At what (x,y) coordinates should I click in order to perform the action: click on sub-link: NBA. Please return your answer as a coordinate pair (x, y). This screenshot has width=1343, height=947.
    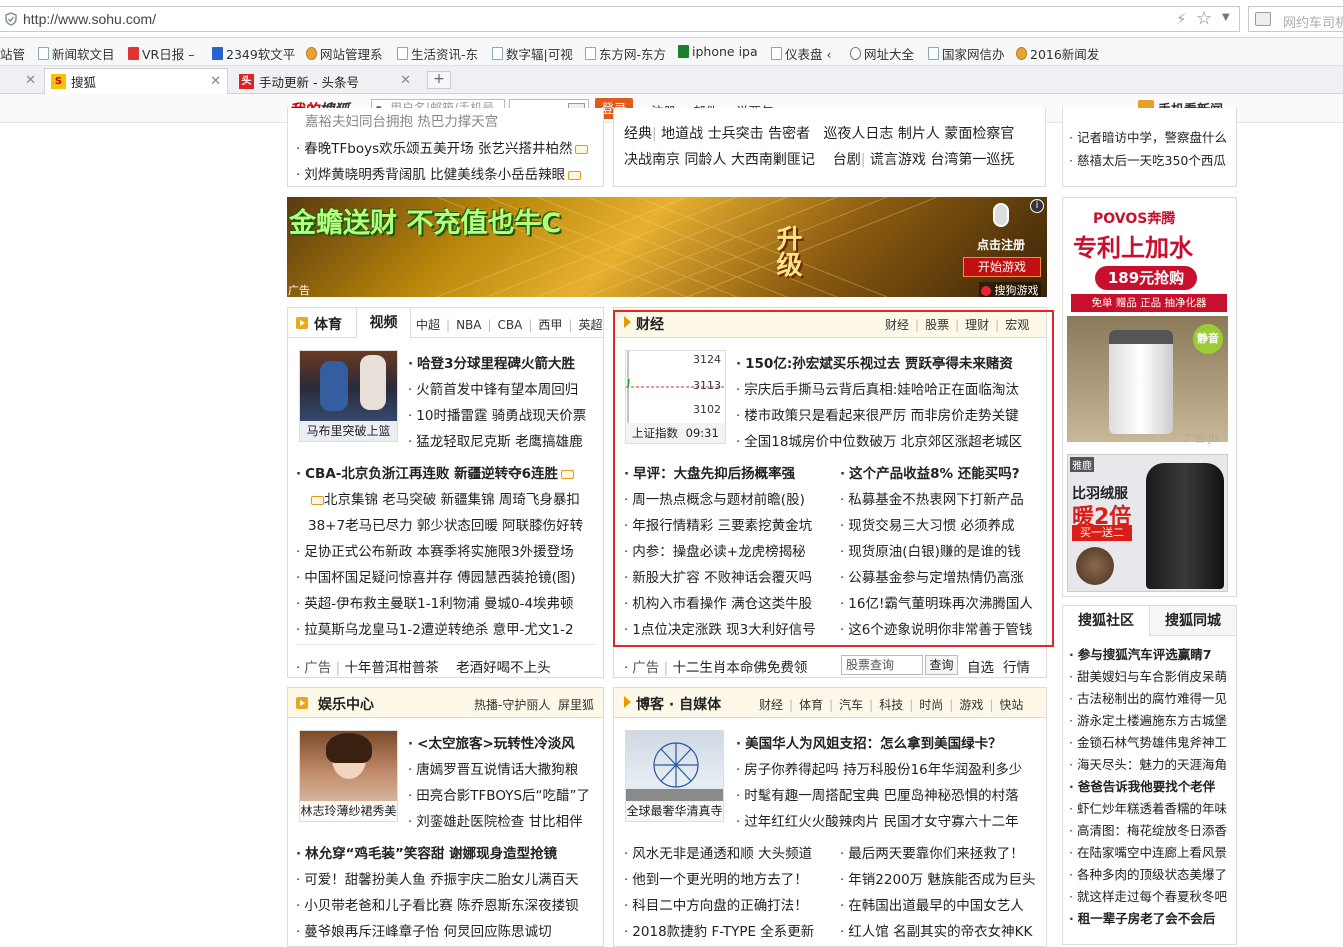
    Looking at the image, I should click on (468, 325).